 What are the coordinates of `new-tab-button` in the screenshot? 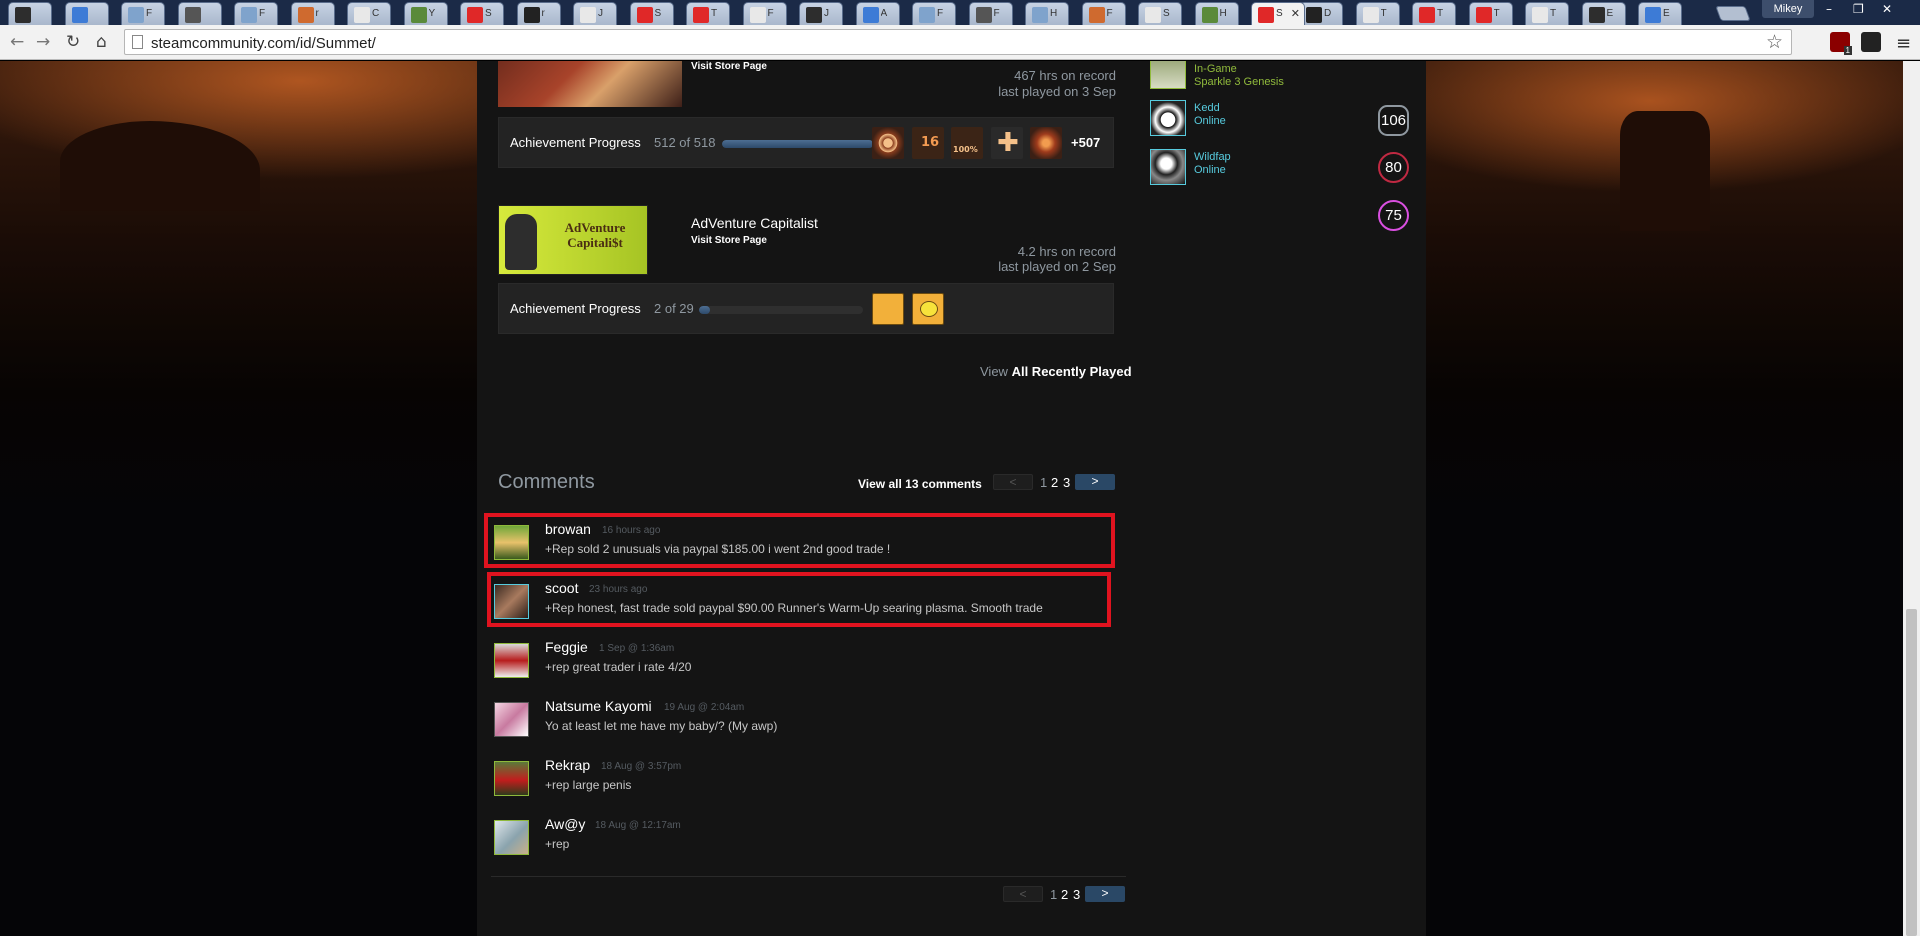 It's located at (1733, 13).